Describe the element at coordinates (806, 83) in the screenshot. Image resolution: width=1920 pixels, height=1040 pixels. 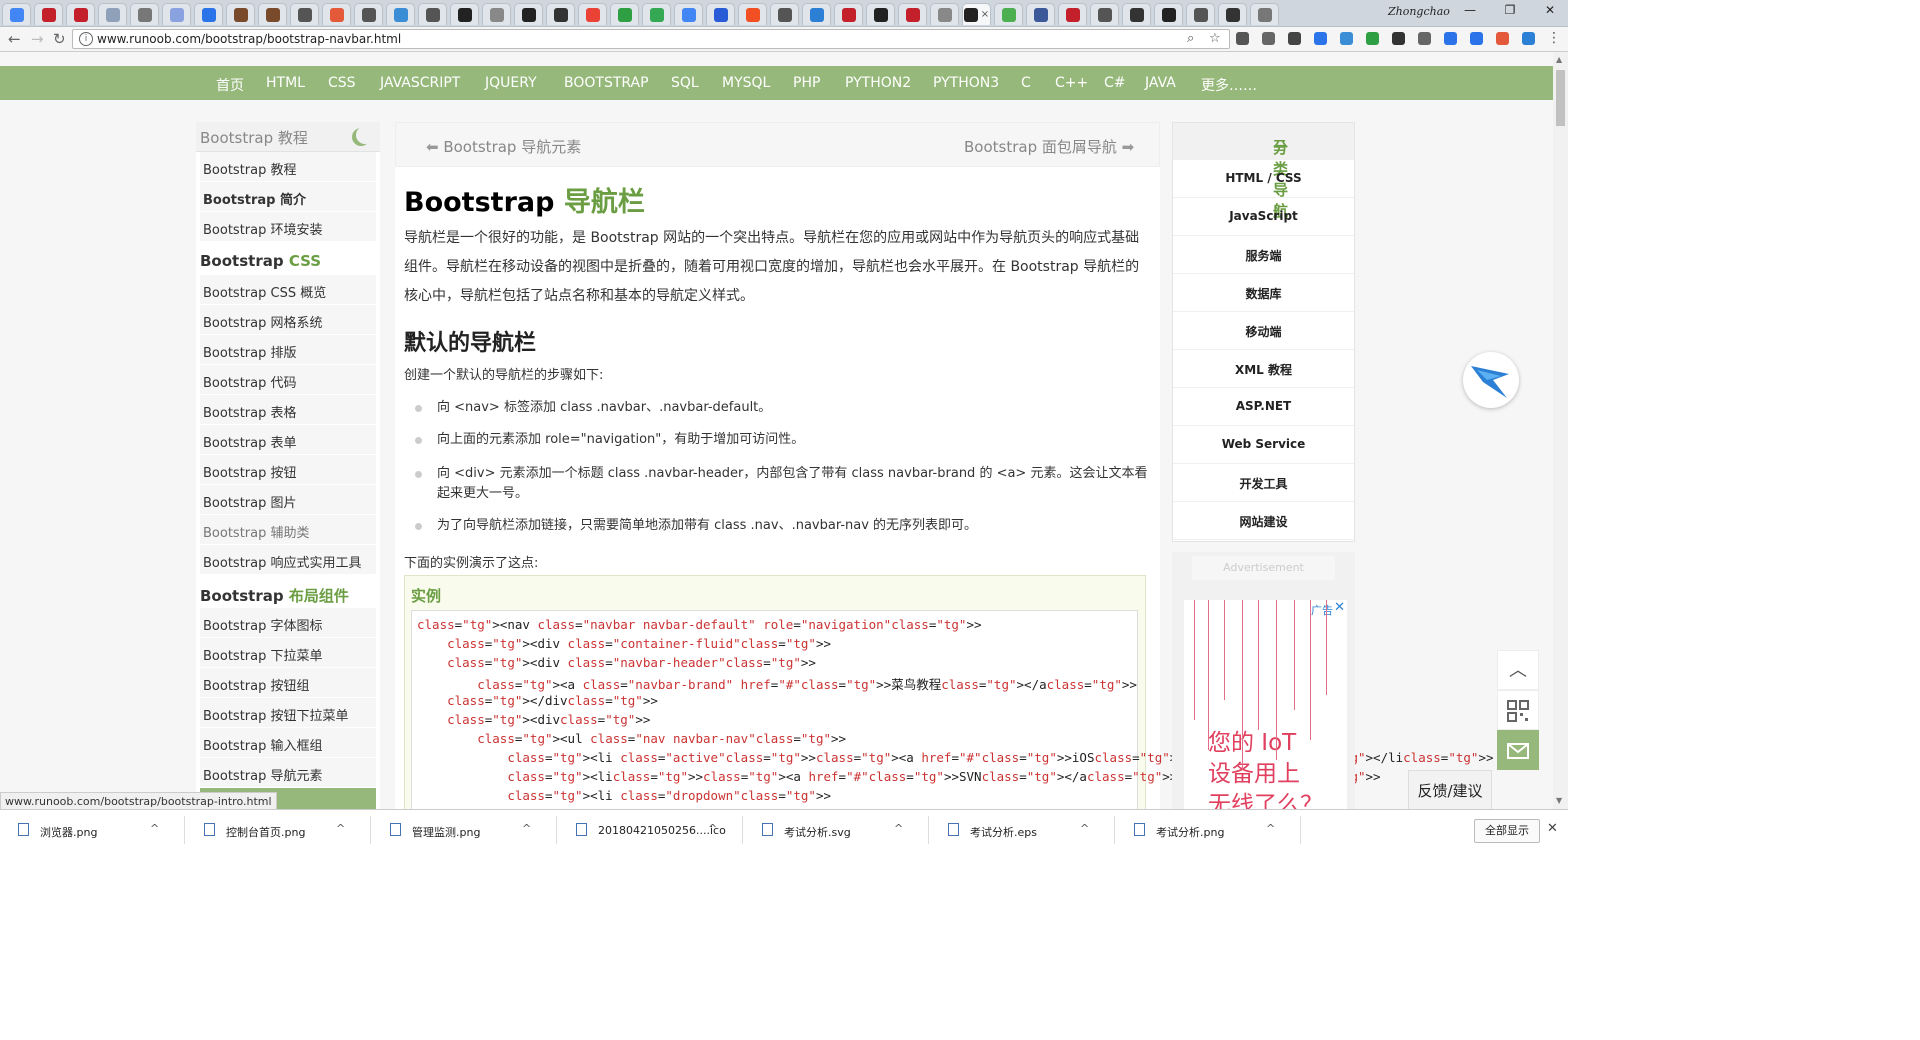
I see `topnav-item: PHP` at that location.